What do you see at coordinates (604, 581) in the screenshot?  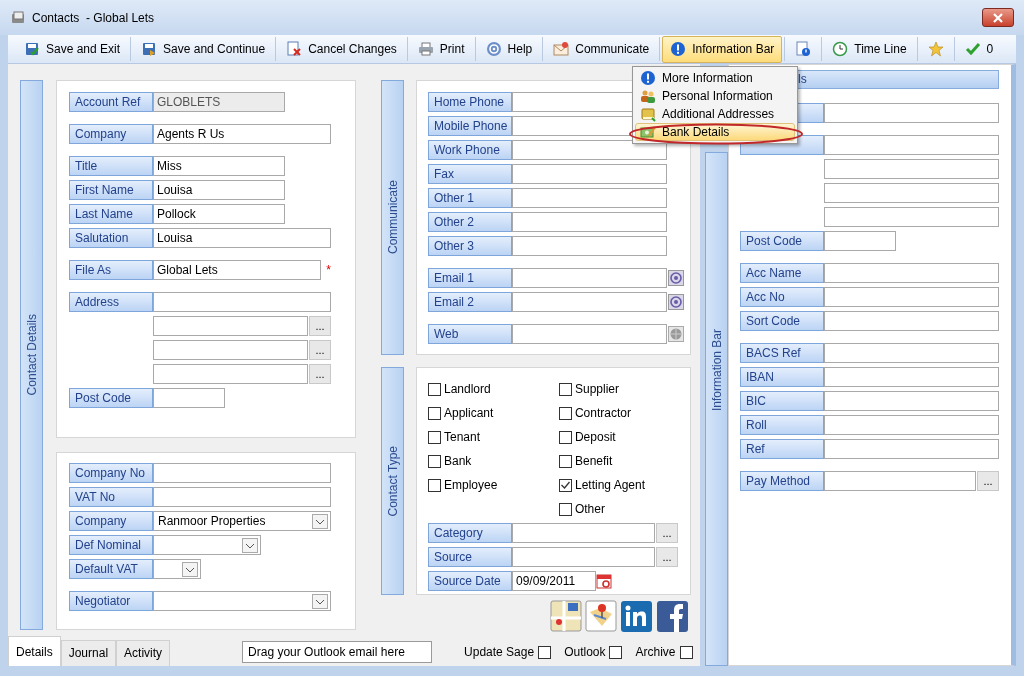 I see `calendar-icon` at bounding box center [604, 581].